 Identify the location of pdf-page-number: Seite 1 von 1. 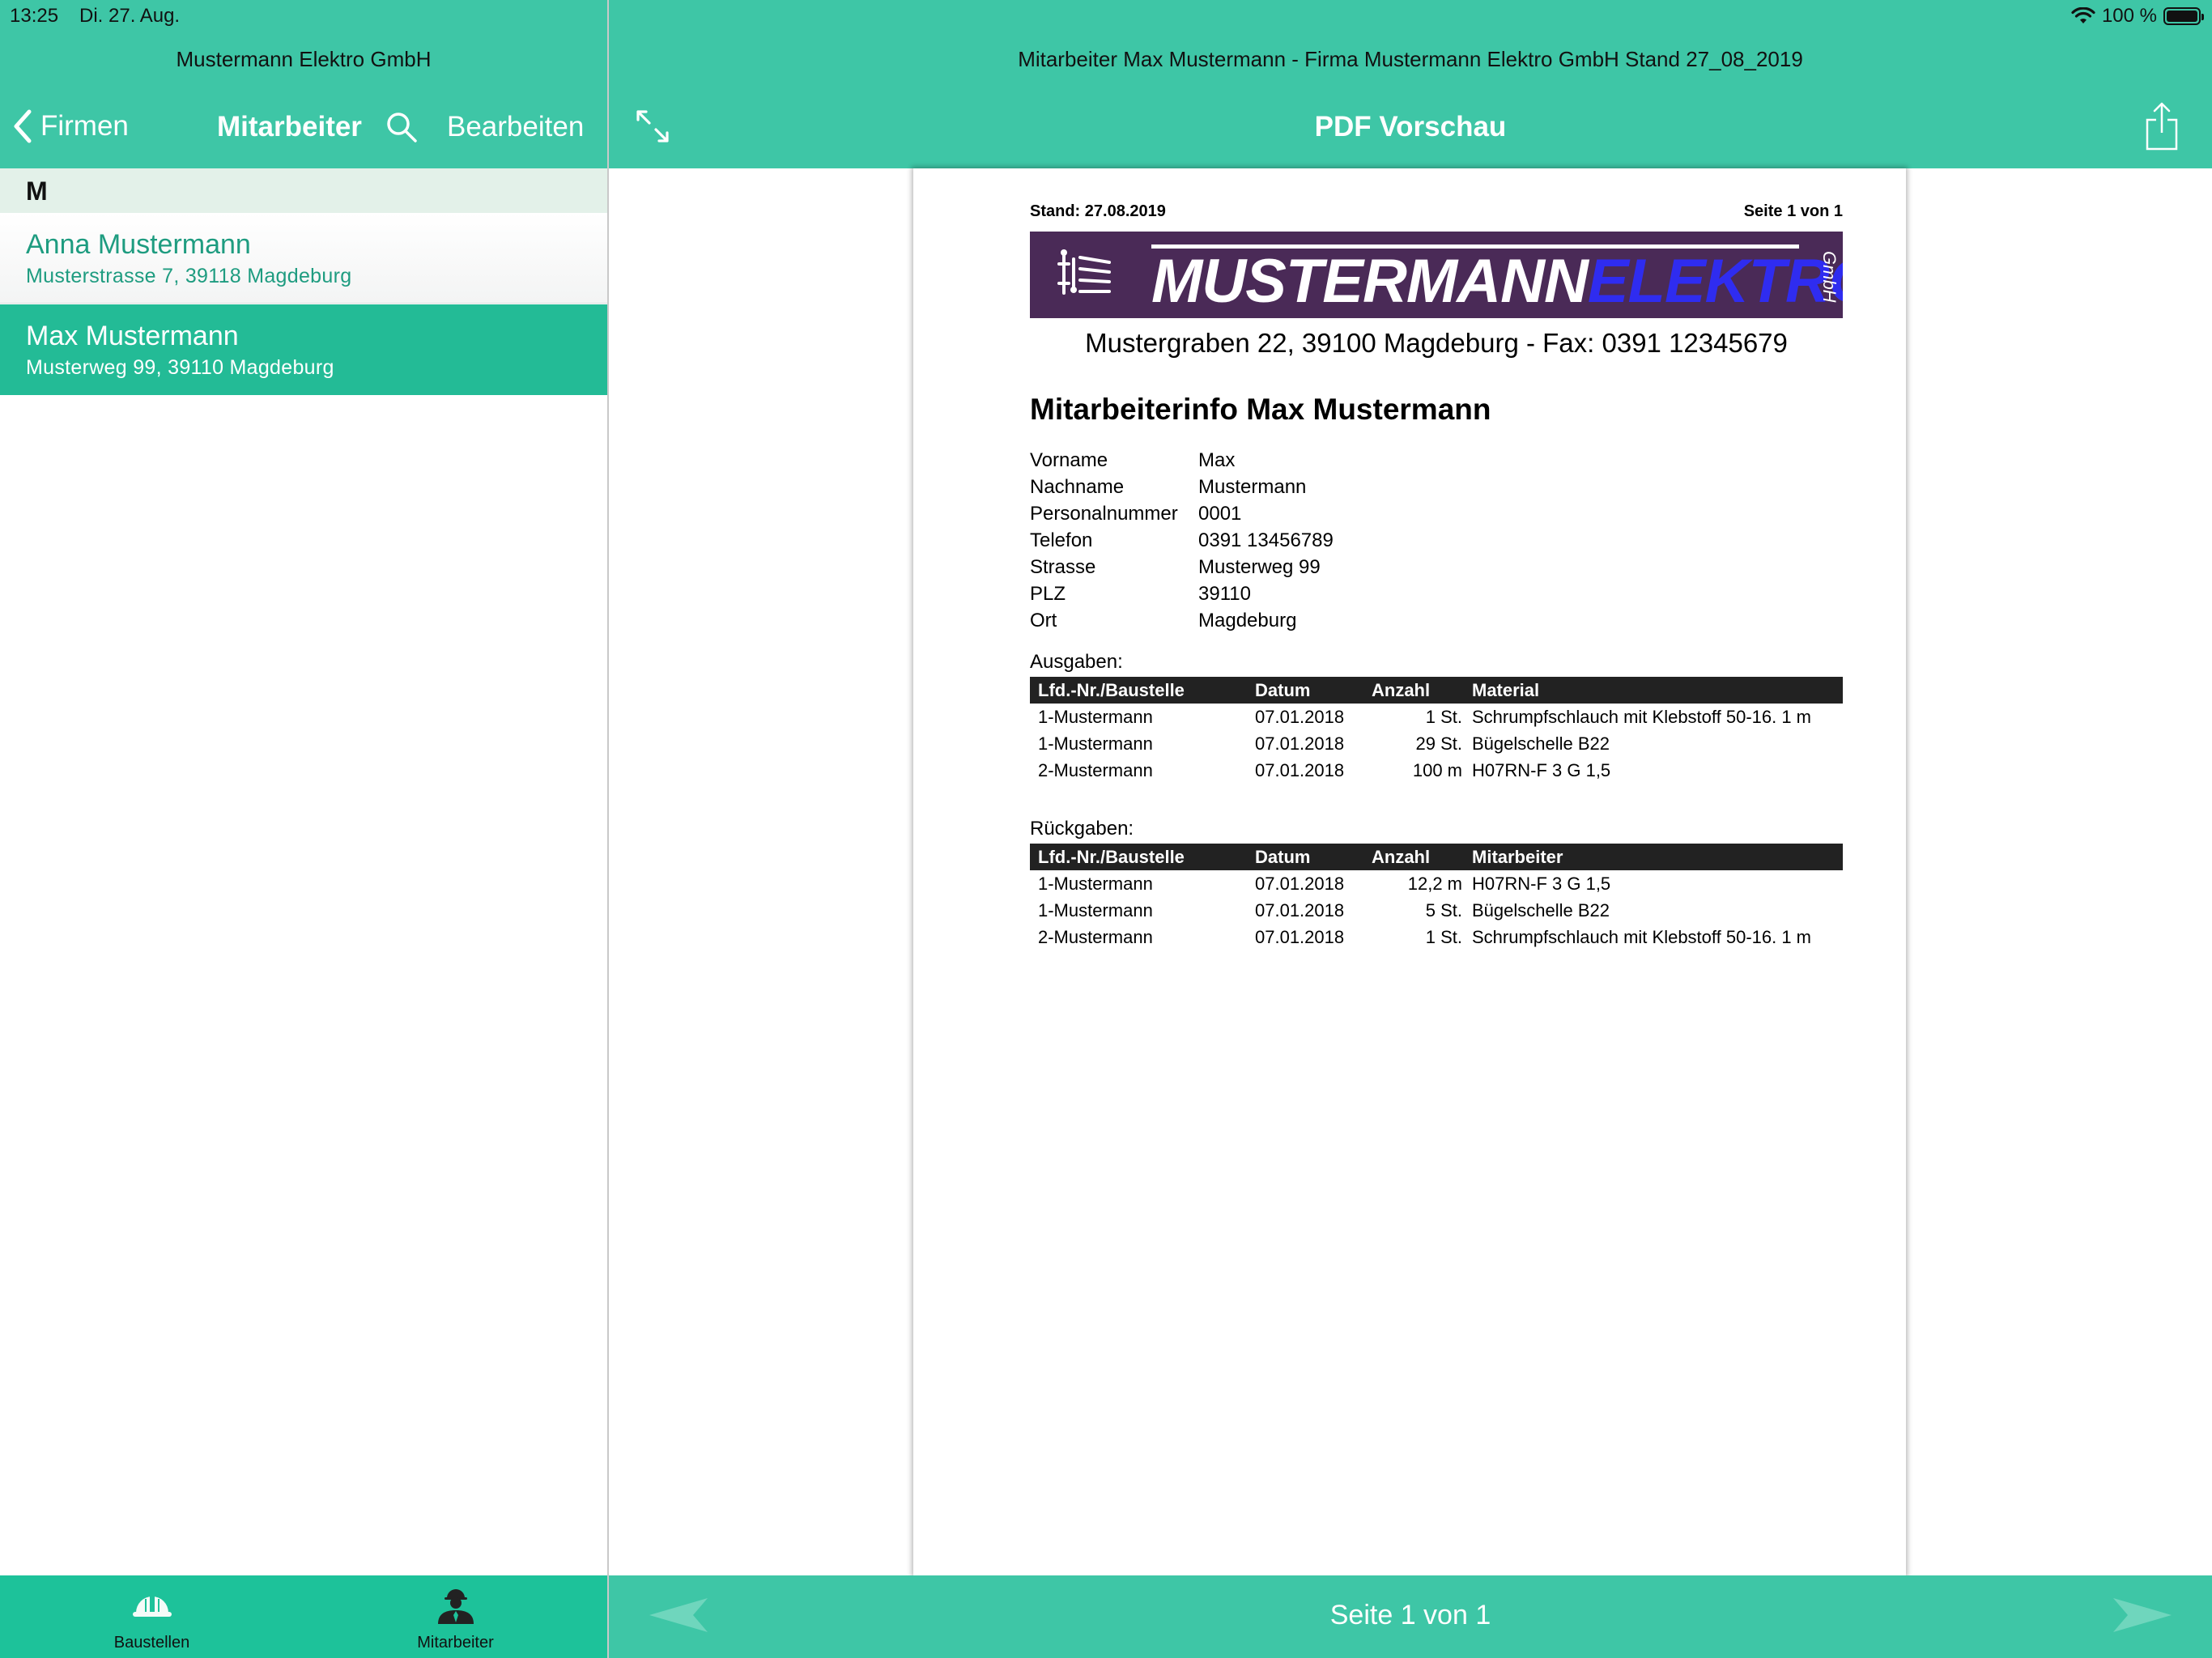
(1793, 211).